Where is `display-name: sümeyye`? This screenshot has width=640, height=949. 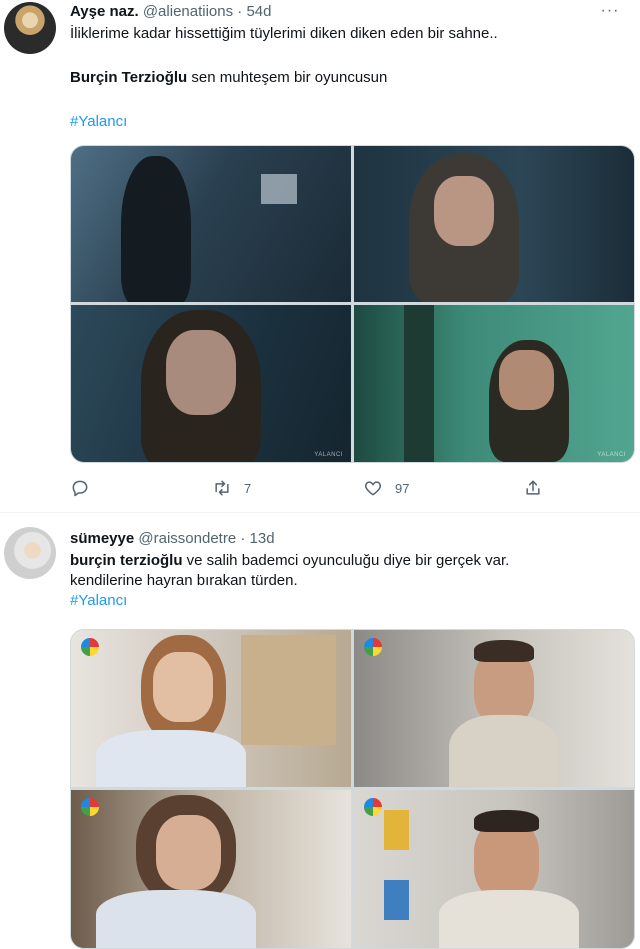 display-name: sümeyye is located at coordinates (102, 538).